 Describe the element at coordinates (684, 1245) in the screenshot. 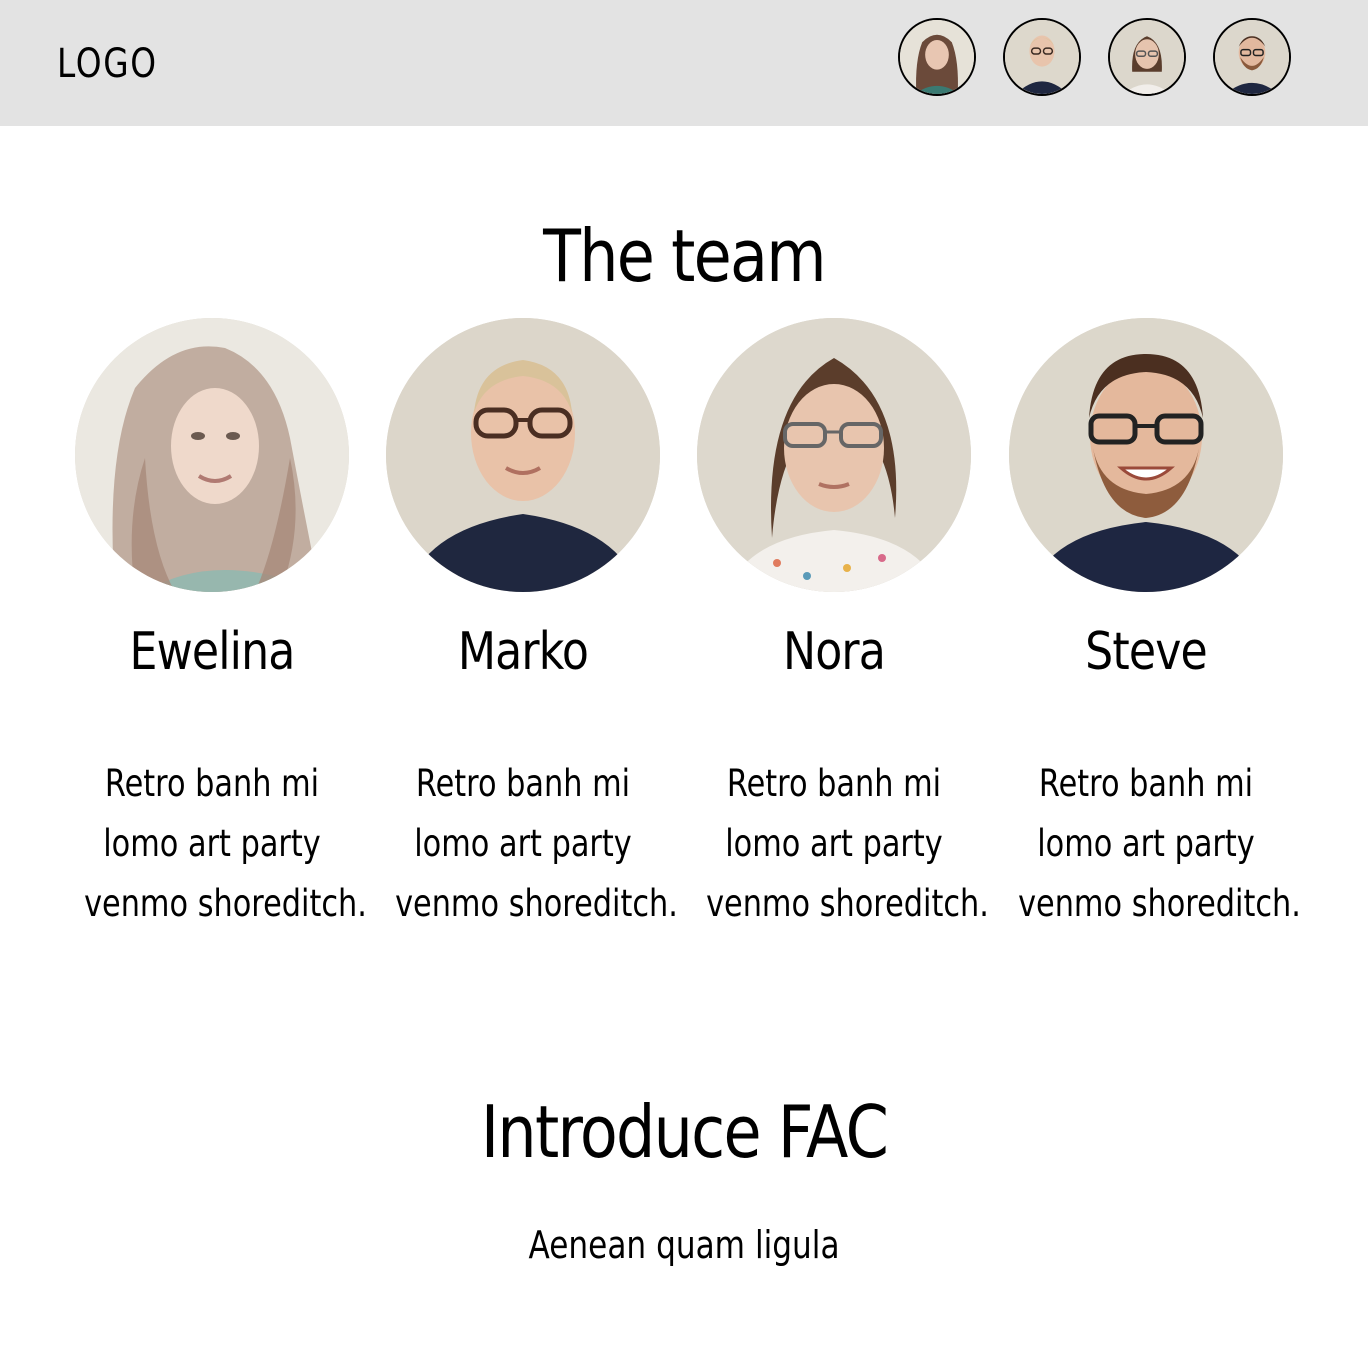

I see `fac-subtitle: Aenean quam ligula` at that location.